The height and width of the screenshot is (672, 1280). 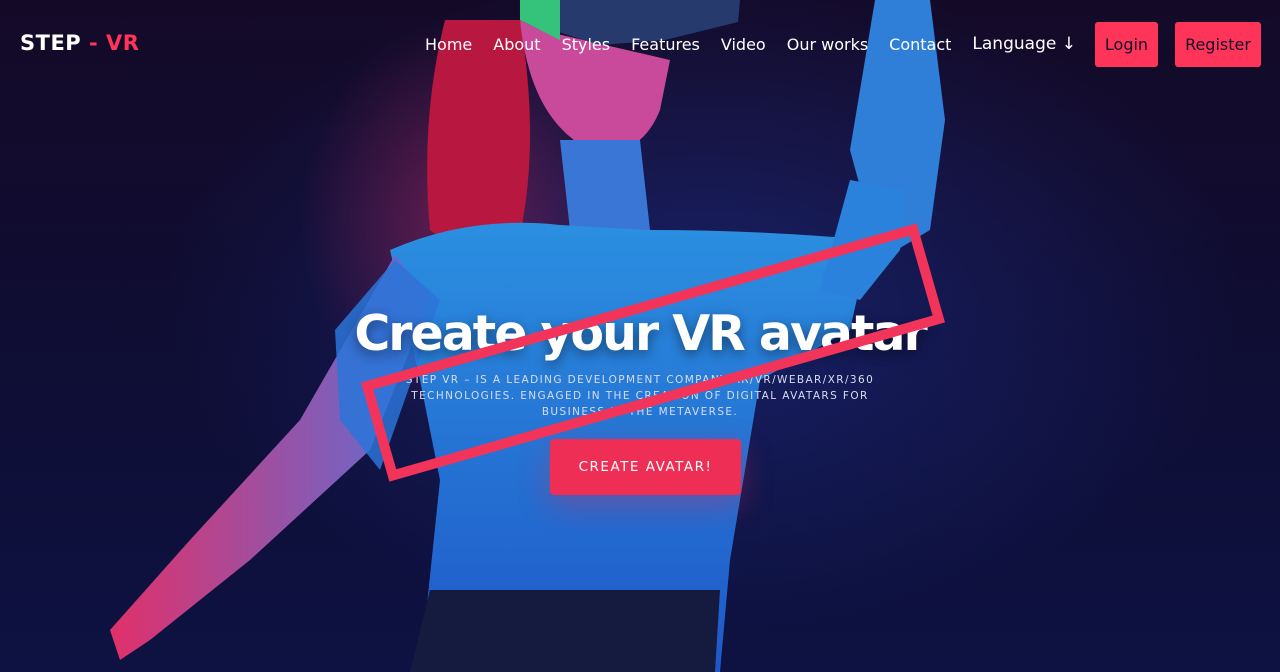 What do you see at coordinates (448, 44) in the screenshot?
I see `nav-home: Home` at bounding box center [448, 44].